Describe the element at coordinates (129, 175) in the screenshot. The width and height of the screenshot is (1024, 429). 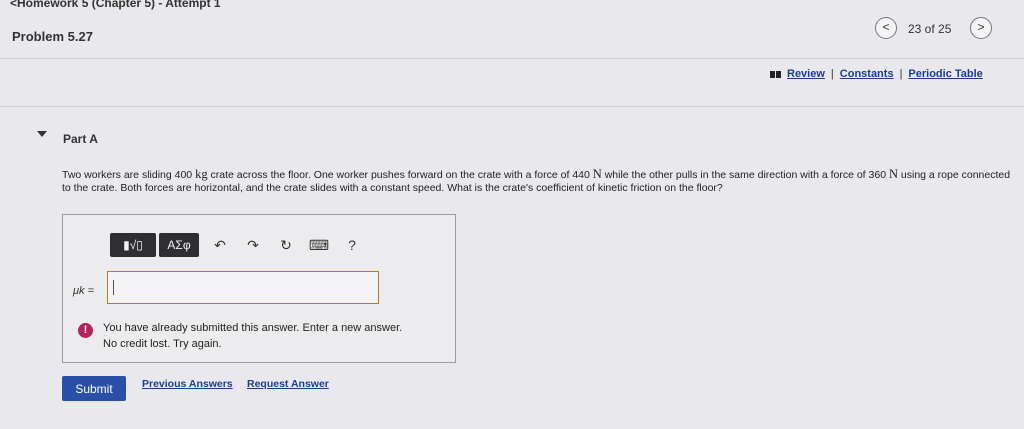
I see `question-text-segment: Two workers are sliding 400` at that location.